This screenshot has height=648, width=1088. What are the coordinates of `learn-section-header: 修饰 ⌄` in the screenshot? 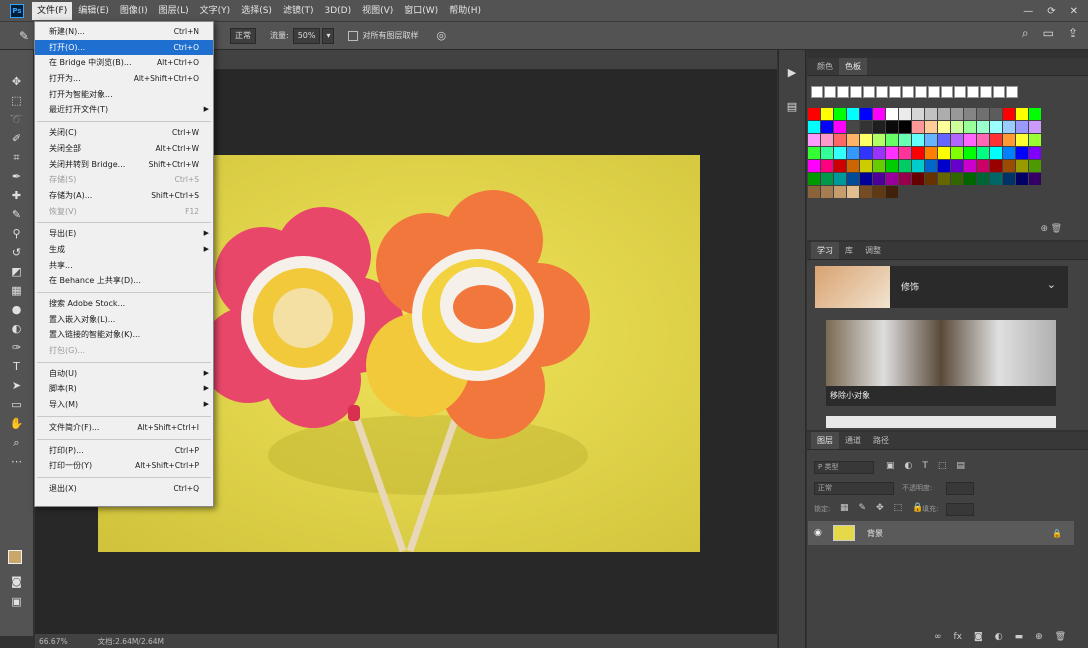 It's located at (941, 287).